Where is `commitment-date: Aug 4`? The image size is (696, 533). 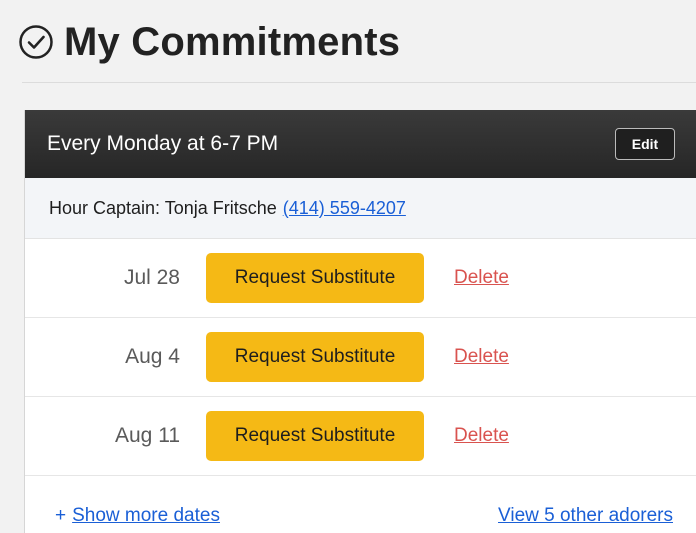 commitment-date: Aug 4 is located at coordinates (152, 356).